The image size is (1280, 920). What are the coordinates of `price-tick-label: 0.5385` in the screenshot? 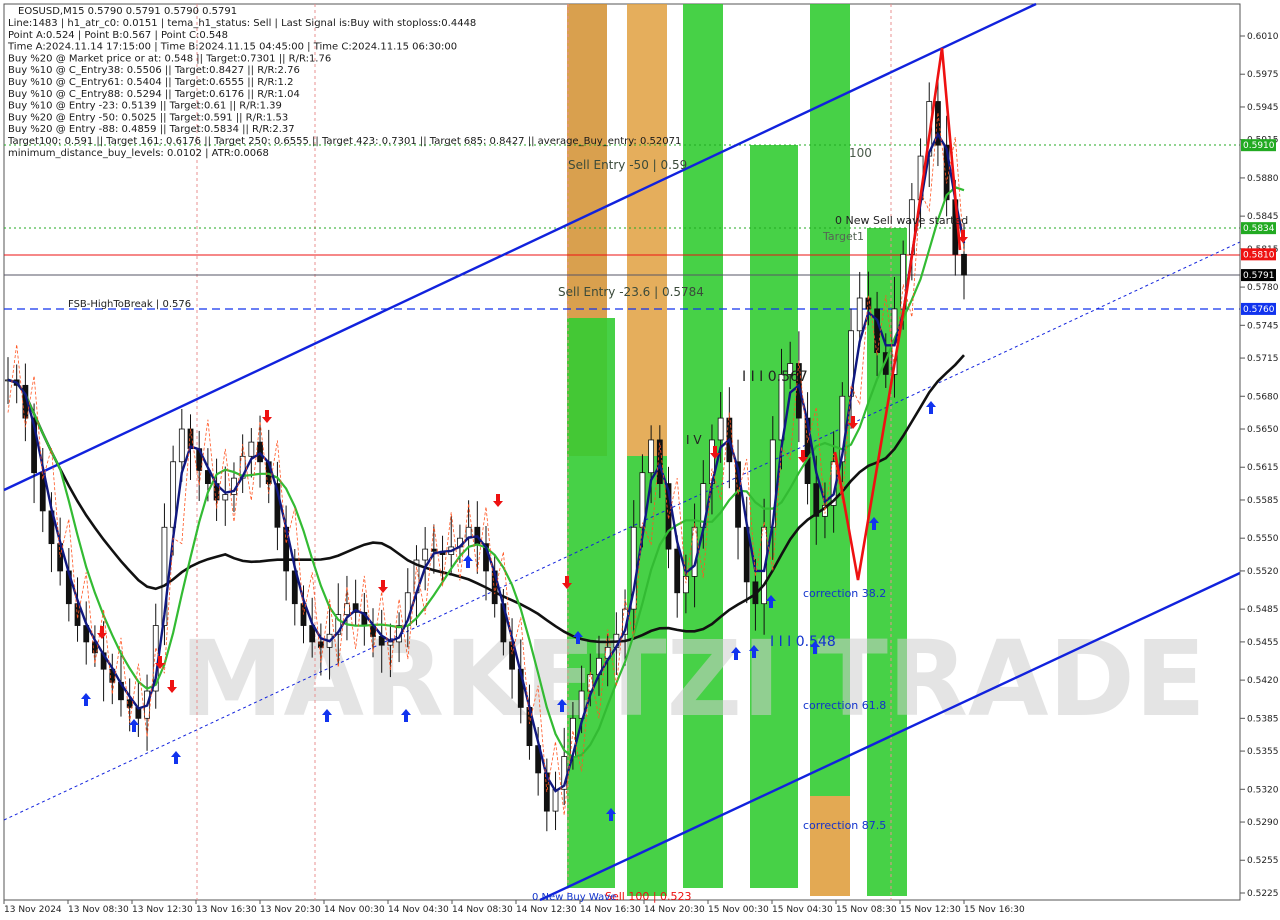 It's located at (1263, 719).